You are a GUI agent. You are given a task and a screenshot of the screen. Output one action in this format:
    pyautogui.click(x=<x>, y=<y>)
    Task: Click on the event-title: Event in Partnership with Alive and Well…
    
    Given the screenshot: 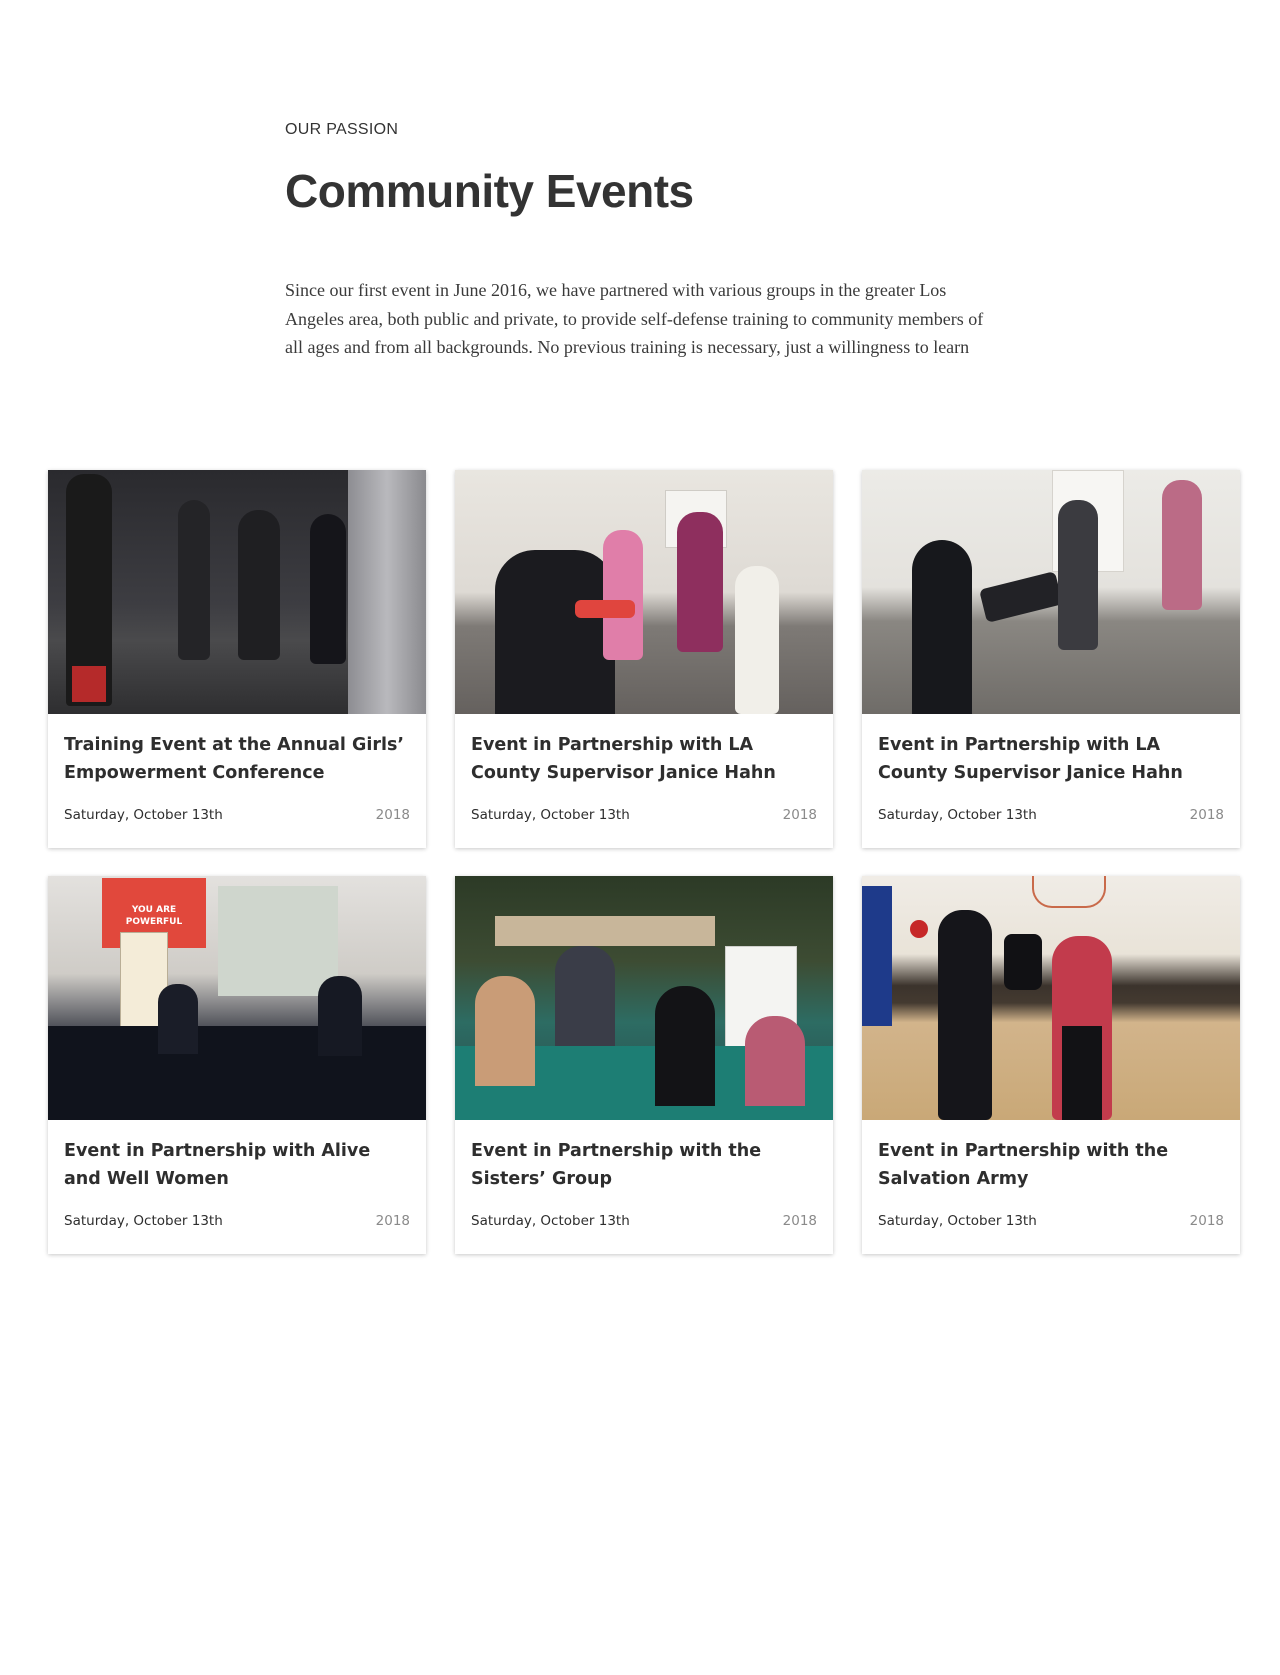 What is the action you would take?
    pyautogui.click(x=217, y=1165)
    